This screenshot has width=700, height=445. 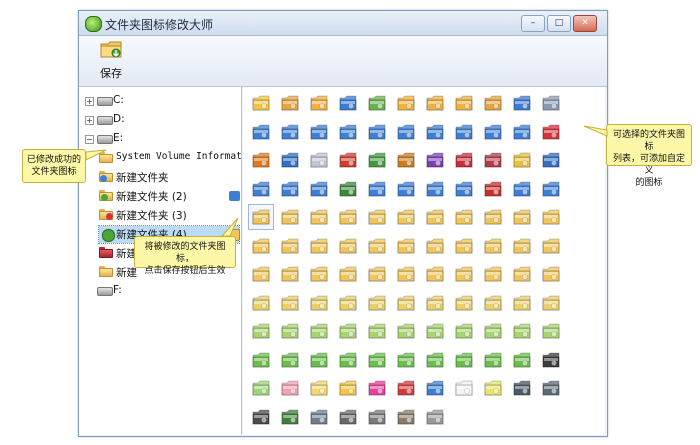 What do you see at coordinates (169, 177) in the screenshot?
I see `tree-item-folder-modified: 新建文件夹` at bounding box center [169, 177].